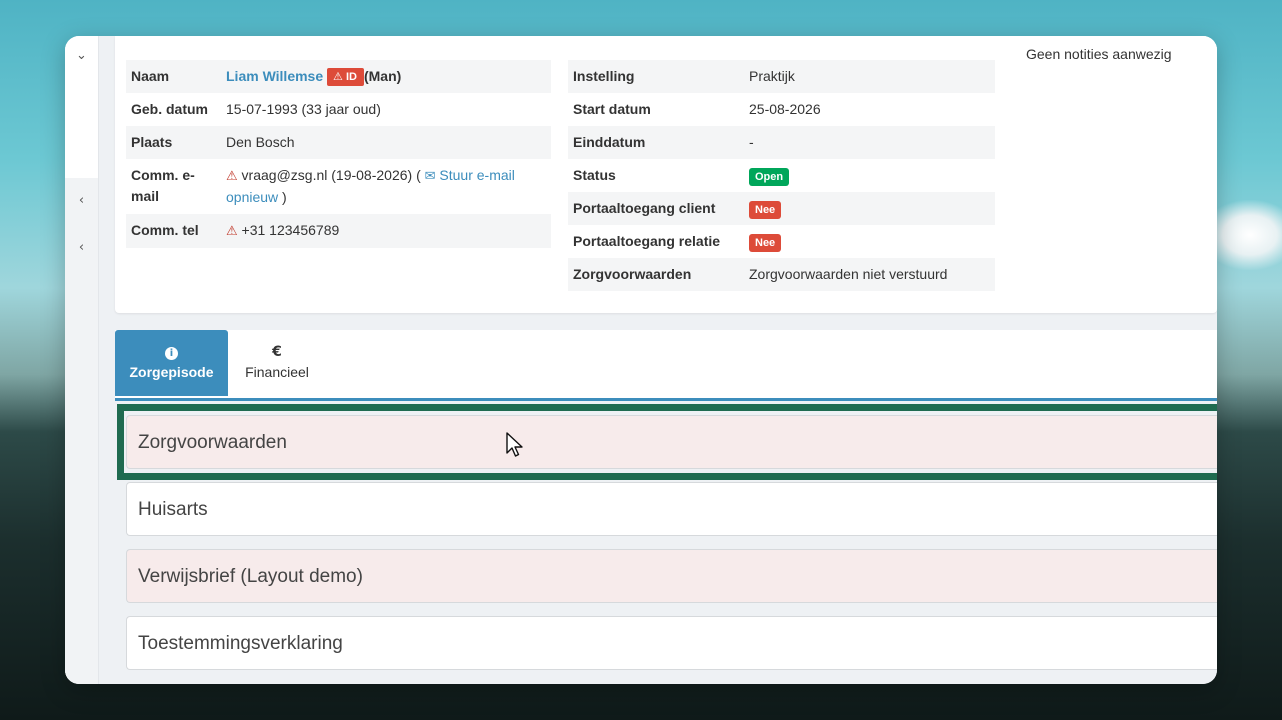 Image resolution: width=1282 pixels, height=720 pixels. I want to click on label-instelling: Instelling, so click(656, 76).